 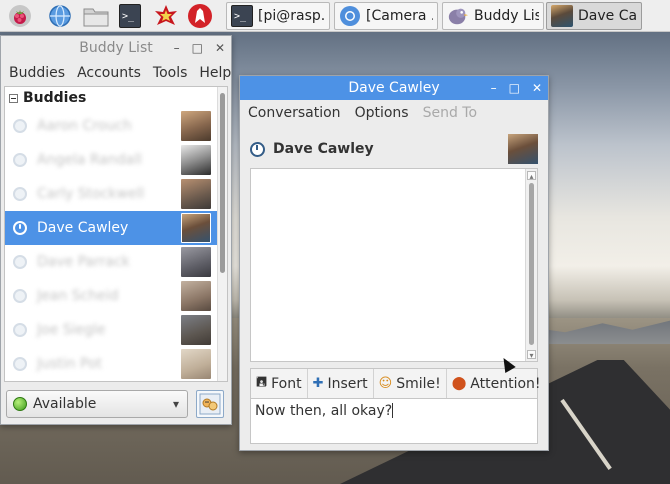 What do you see at coordinates (84, 126) in the screenshot?
I see `buddy-name: Aaron Crouch` at bounding box center [84, 126].